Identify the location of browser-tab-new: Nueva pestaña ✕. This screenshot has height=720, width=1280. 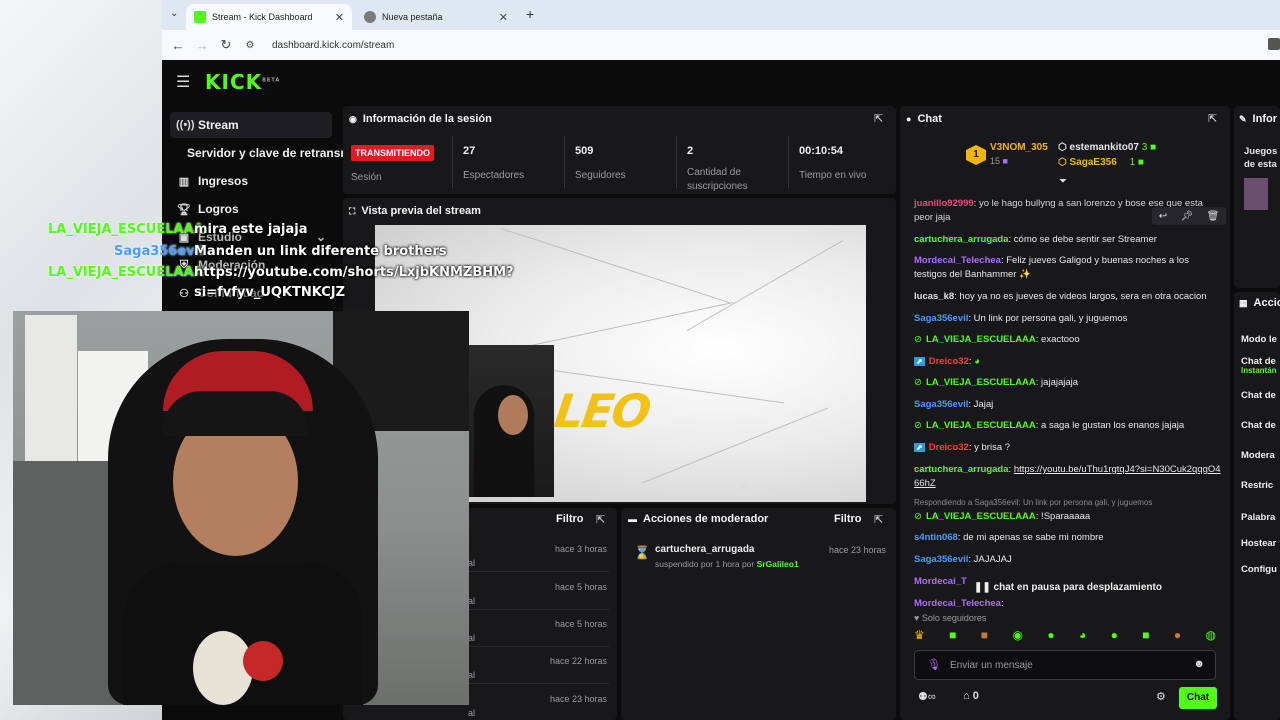
(436, 17).